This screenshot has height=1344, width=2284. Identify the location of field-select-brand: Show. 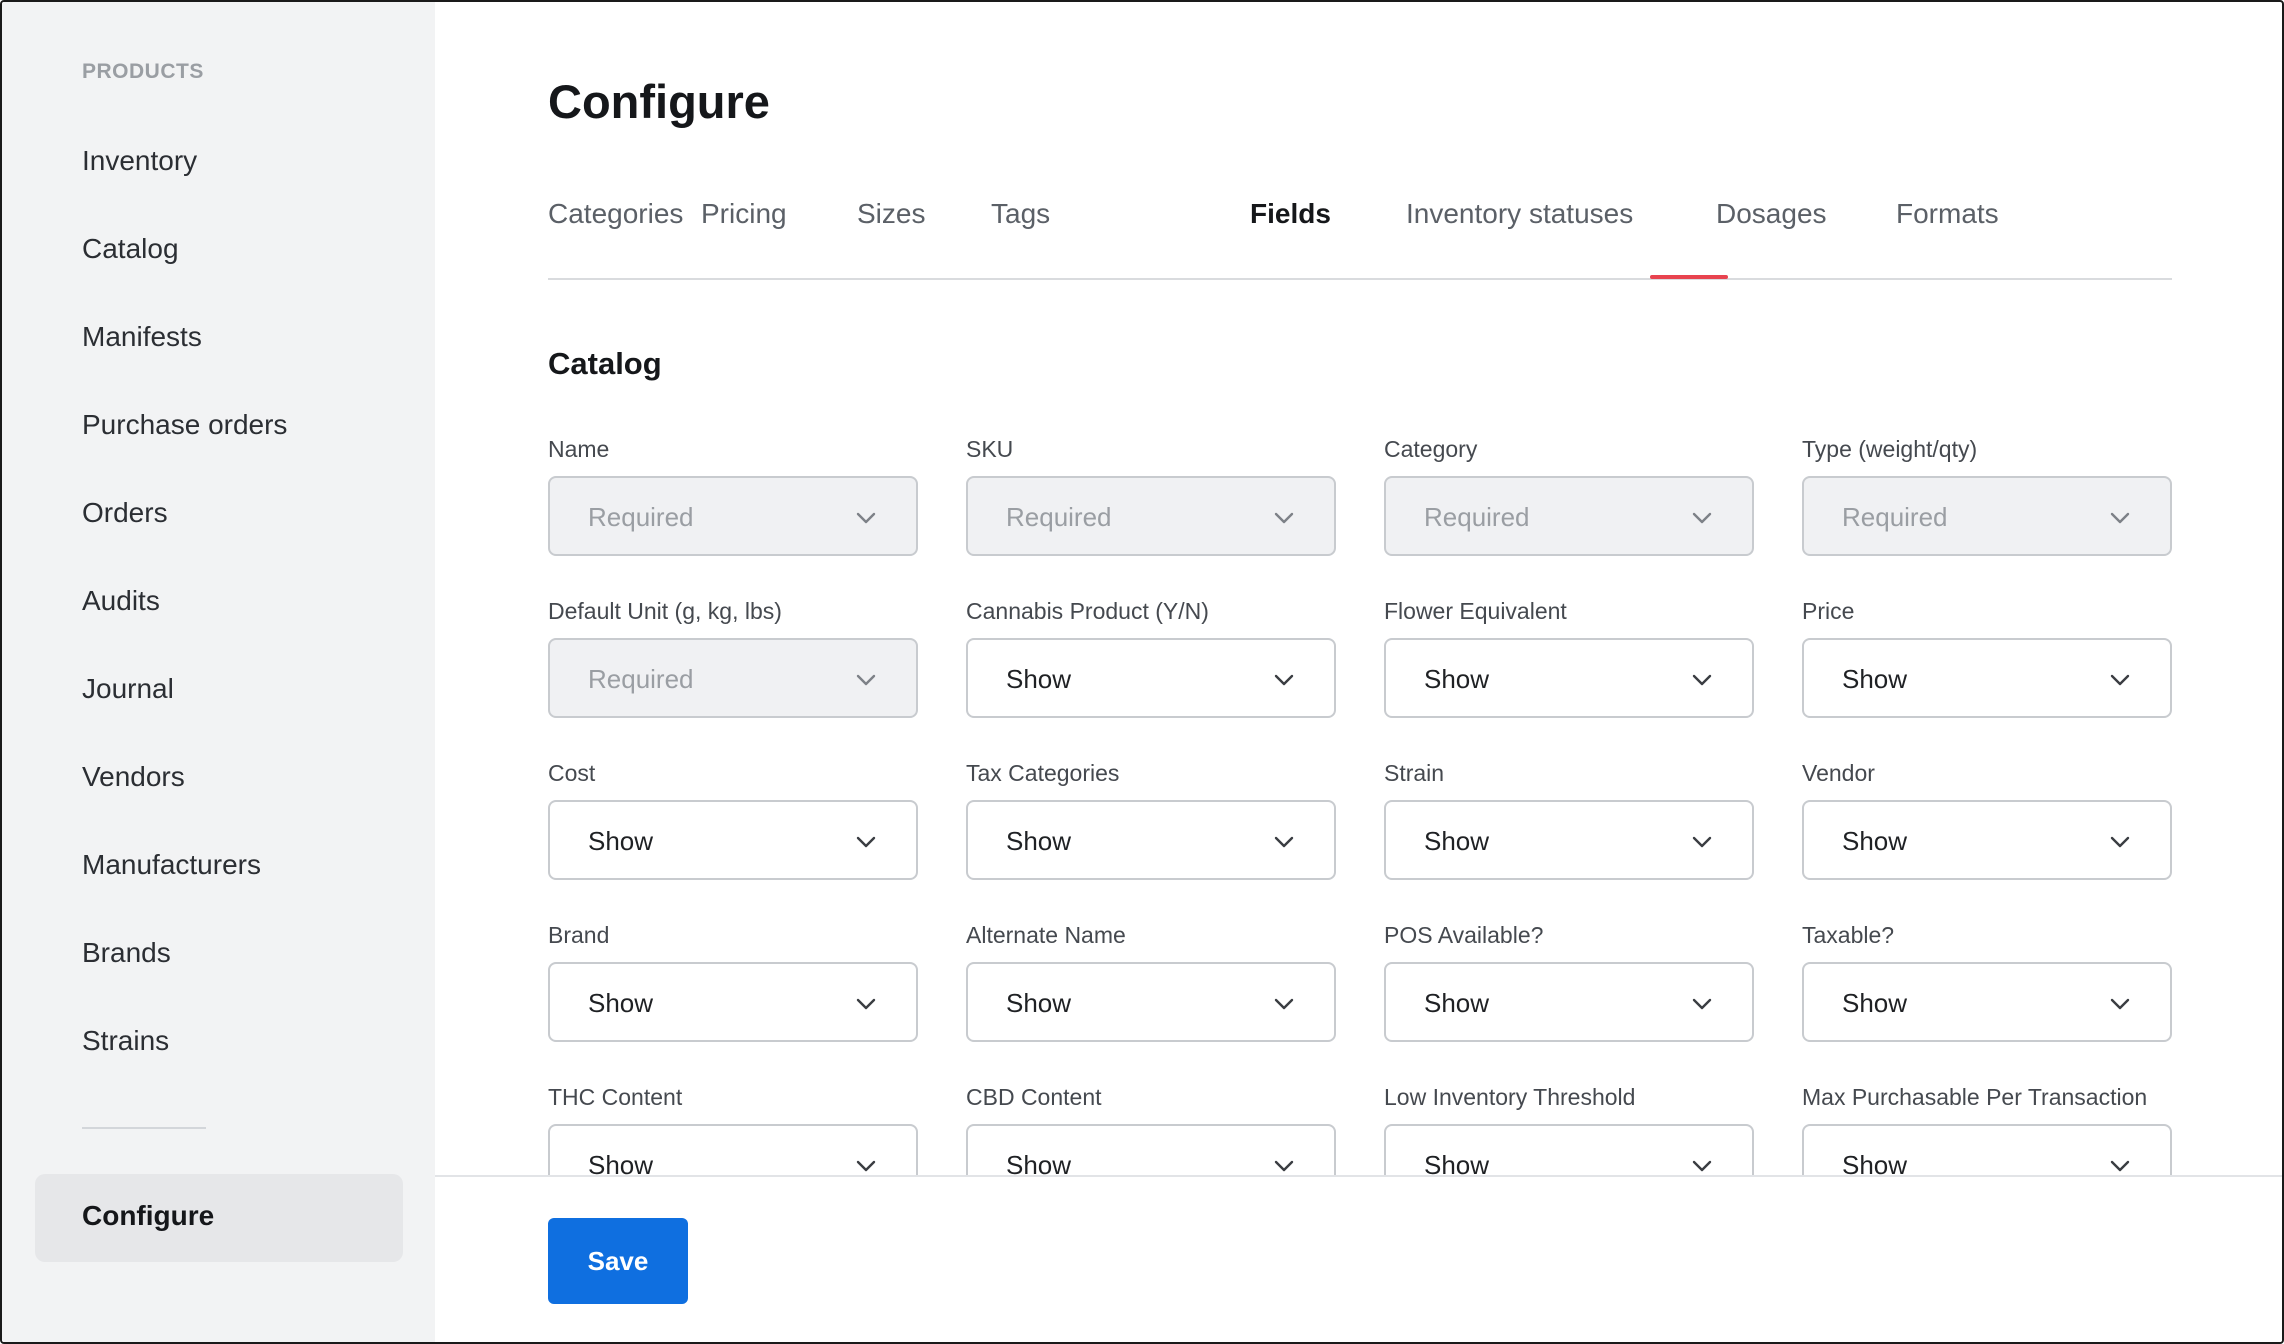
(733, 1002).